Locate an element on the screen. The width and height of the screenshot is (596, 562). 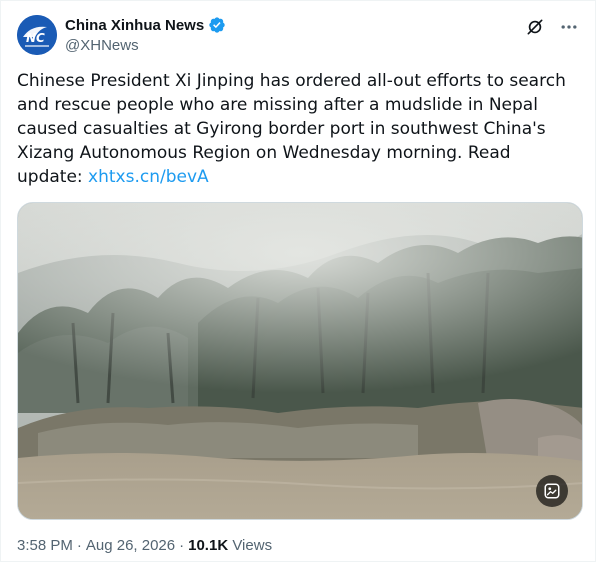
more-icon is located at coordinates (569, 27).